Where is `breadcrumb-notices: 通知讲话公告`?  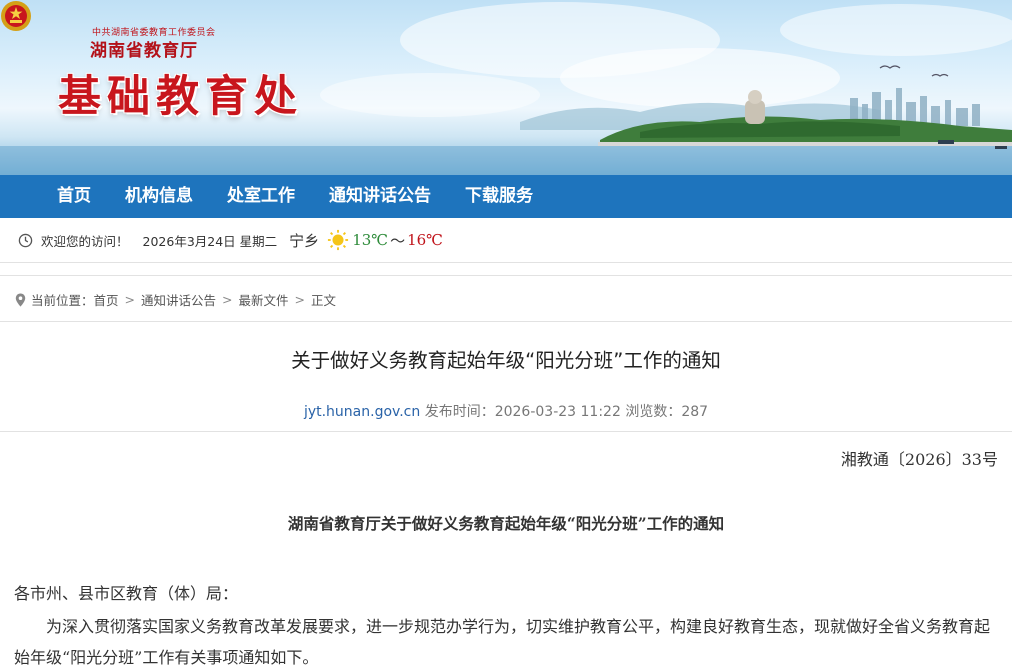 breadcrumb-notices: 通知讲话公告 is located at coordinates (178, 299).